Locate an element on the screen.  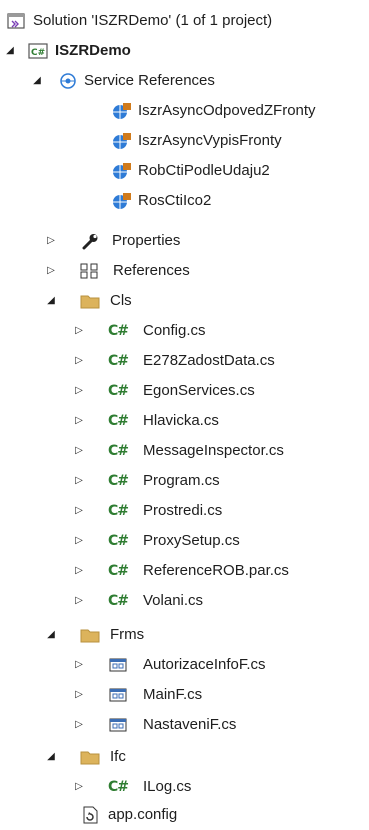
file-item: ▷ C# EgonServices.cs is located at coordinates (184, 391).